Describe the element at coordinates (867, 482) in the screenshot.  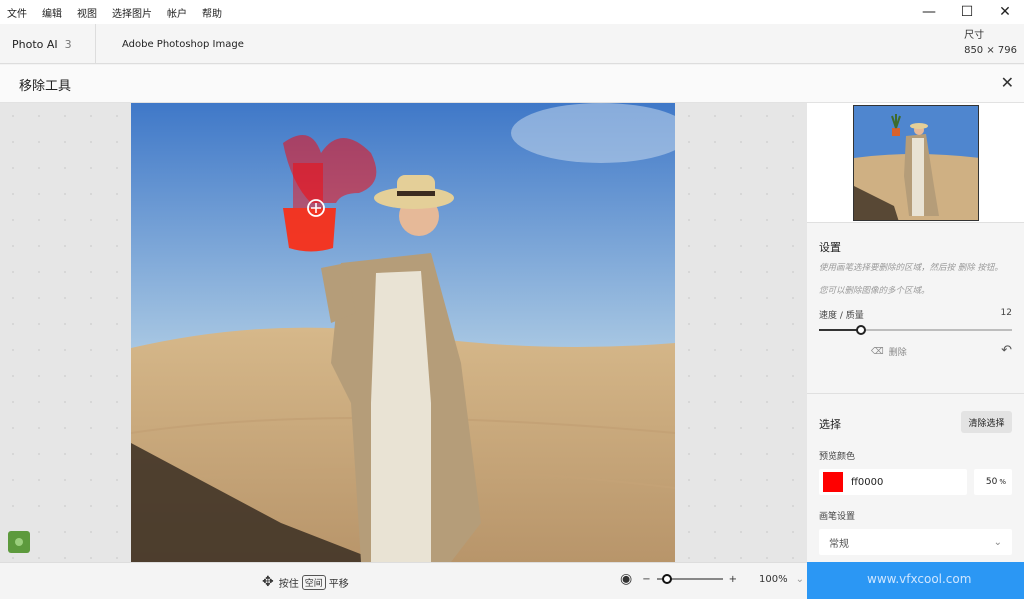
I see `color-hex-value: ff0000` at that location.